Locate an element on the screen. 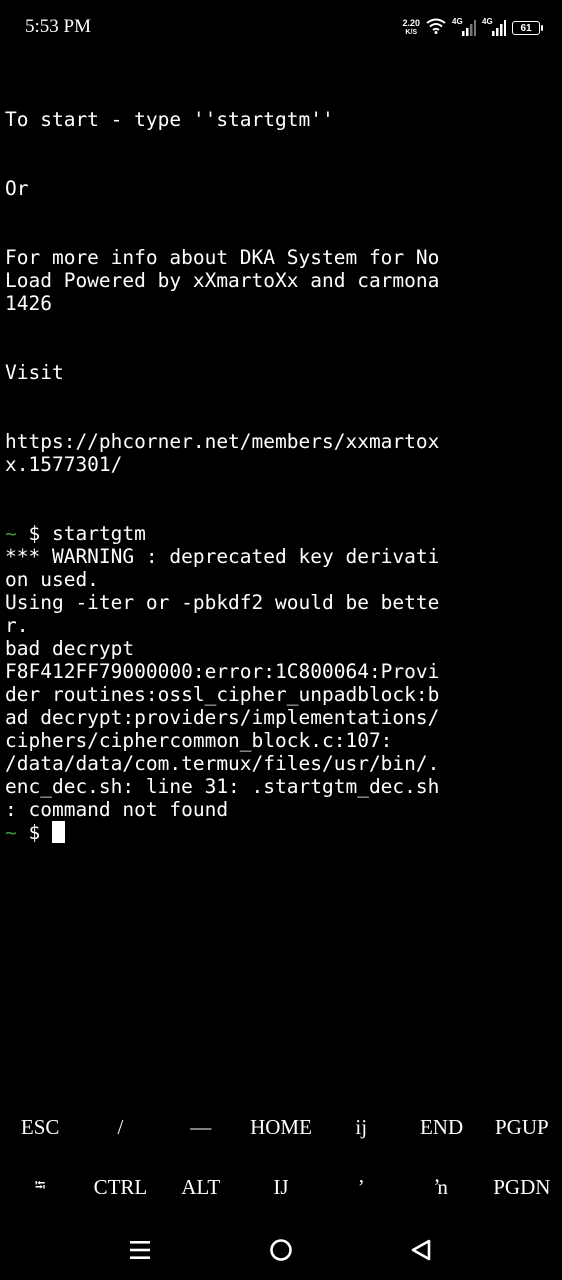 Image resolution: width=562 pixels, height=1280 pixels. battery-icon: 61 is located at coordinates (527, 28).